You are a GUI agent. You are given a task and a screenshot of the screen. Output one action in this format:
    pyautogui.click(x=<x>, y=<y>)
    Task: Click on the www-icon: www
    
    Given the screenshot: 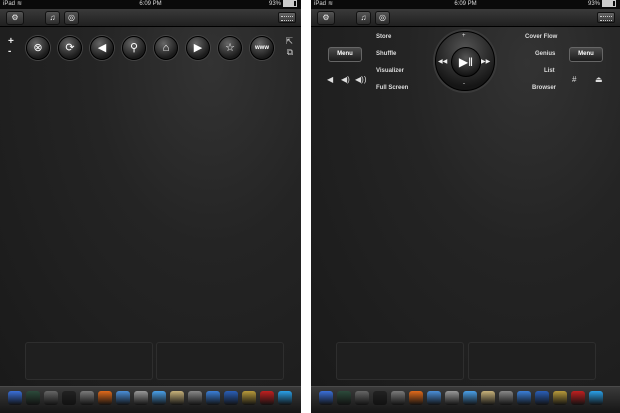 What is the action you would take?
    pyautogui.click(x=262, y=48)
    